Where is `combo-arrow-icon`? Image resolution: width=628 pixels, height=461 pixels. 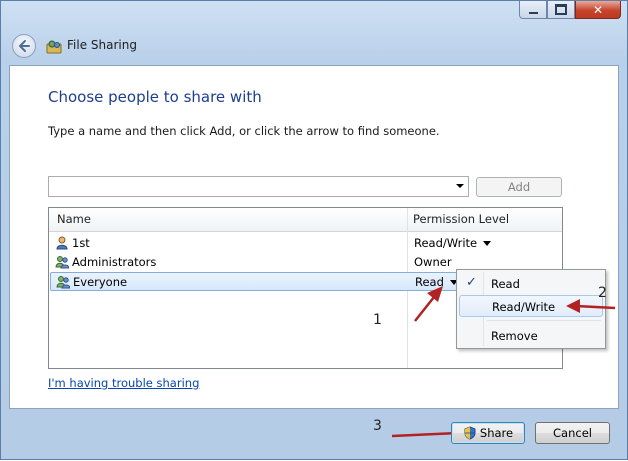 combo-arrow-icon is located at coordinates (460, 186).